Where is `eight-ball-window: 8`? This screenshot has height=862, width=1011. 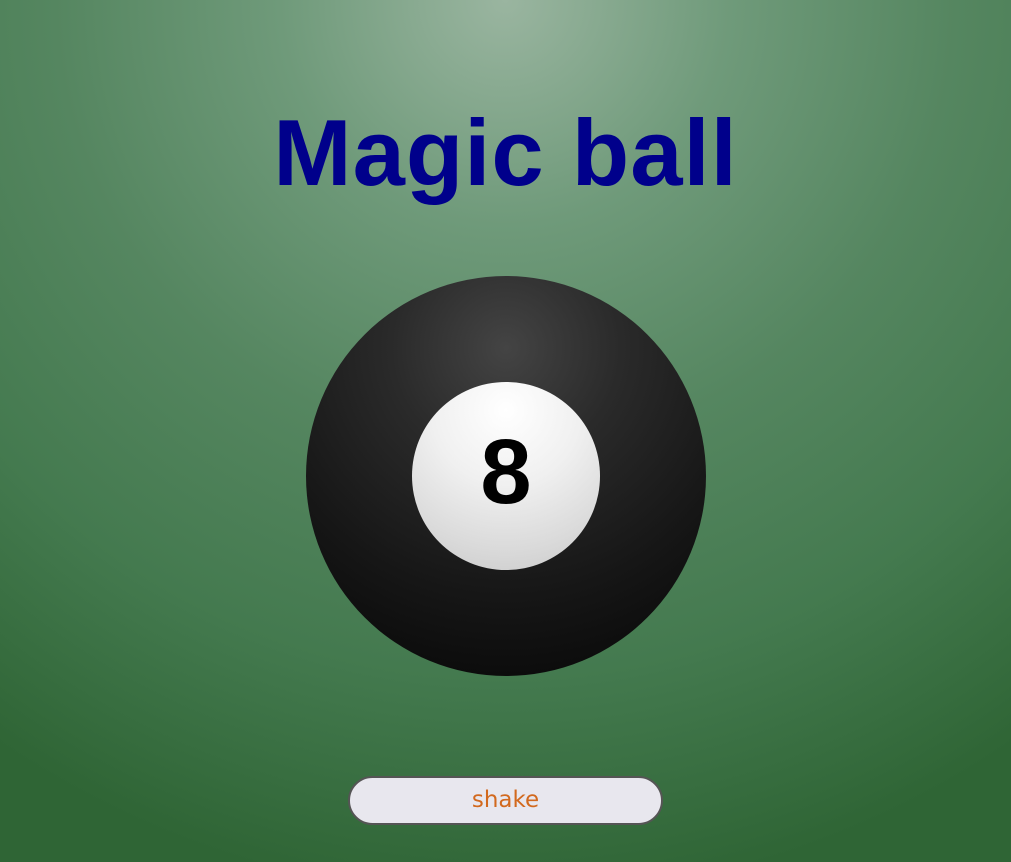 eight-ball-window: 8 is located at coordinates (506, 476).